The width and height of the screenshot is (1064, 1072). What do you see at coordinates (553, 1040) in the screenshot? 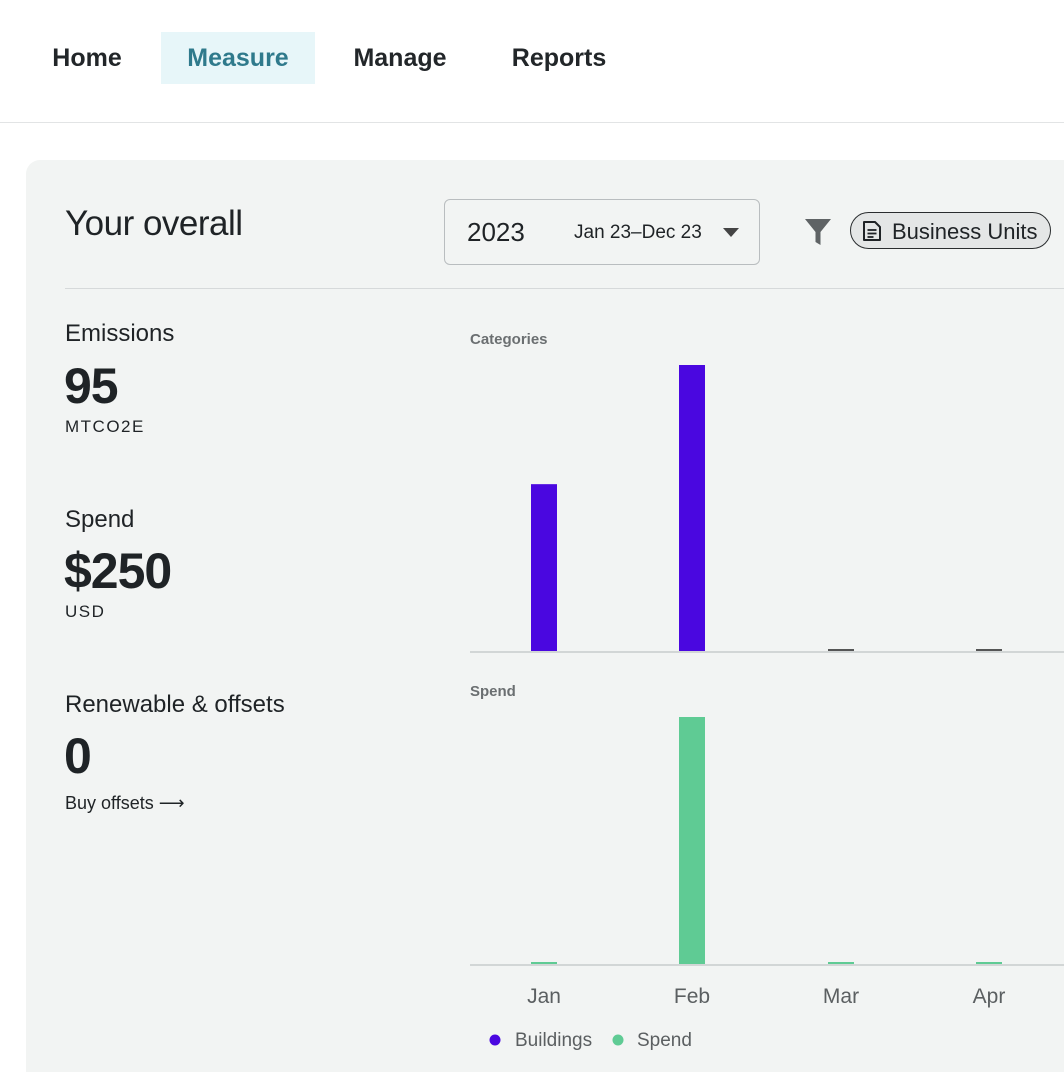
I see `legend-buildings-label: Buildings` at bounding box center [553, 1040].